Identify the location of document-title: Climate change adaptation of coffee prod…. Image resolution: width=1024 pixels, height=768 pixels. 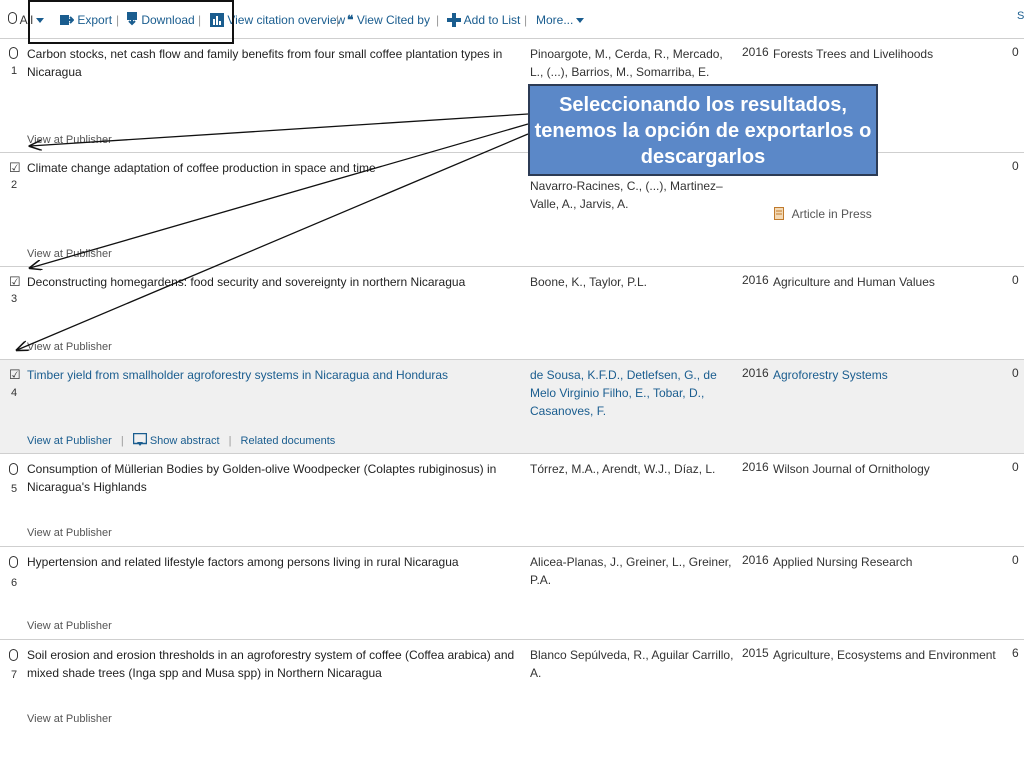
(277, 168).